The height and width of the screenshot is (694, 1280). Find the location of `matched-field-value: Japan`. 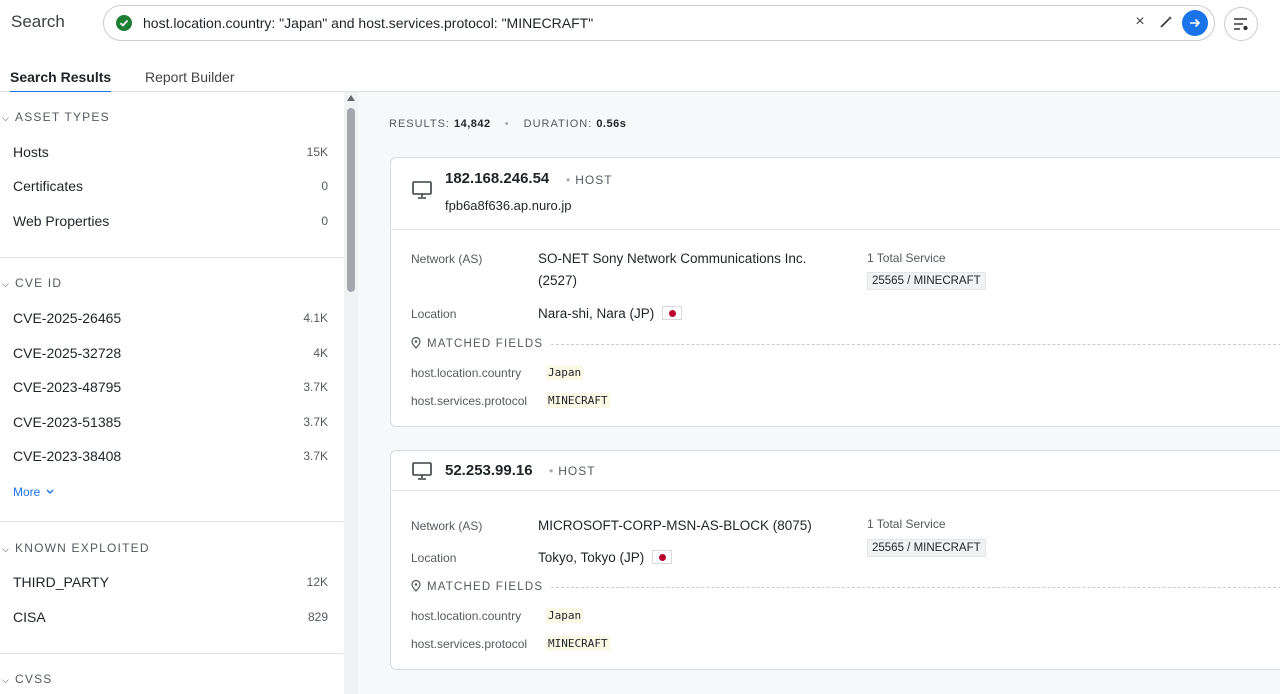

matched-field-value: Japan is located at coordinates (565, 615).